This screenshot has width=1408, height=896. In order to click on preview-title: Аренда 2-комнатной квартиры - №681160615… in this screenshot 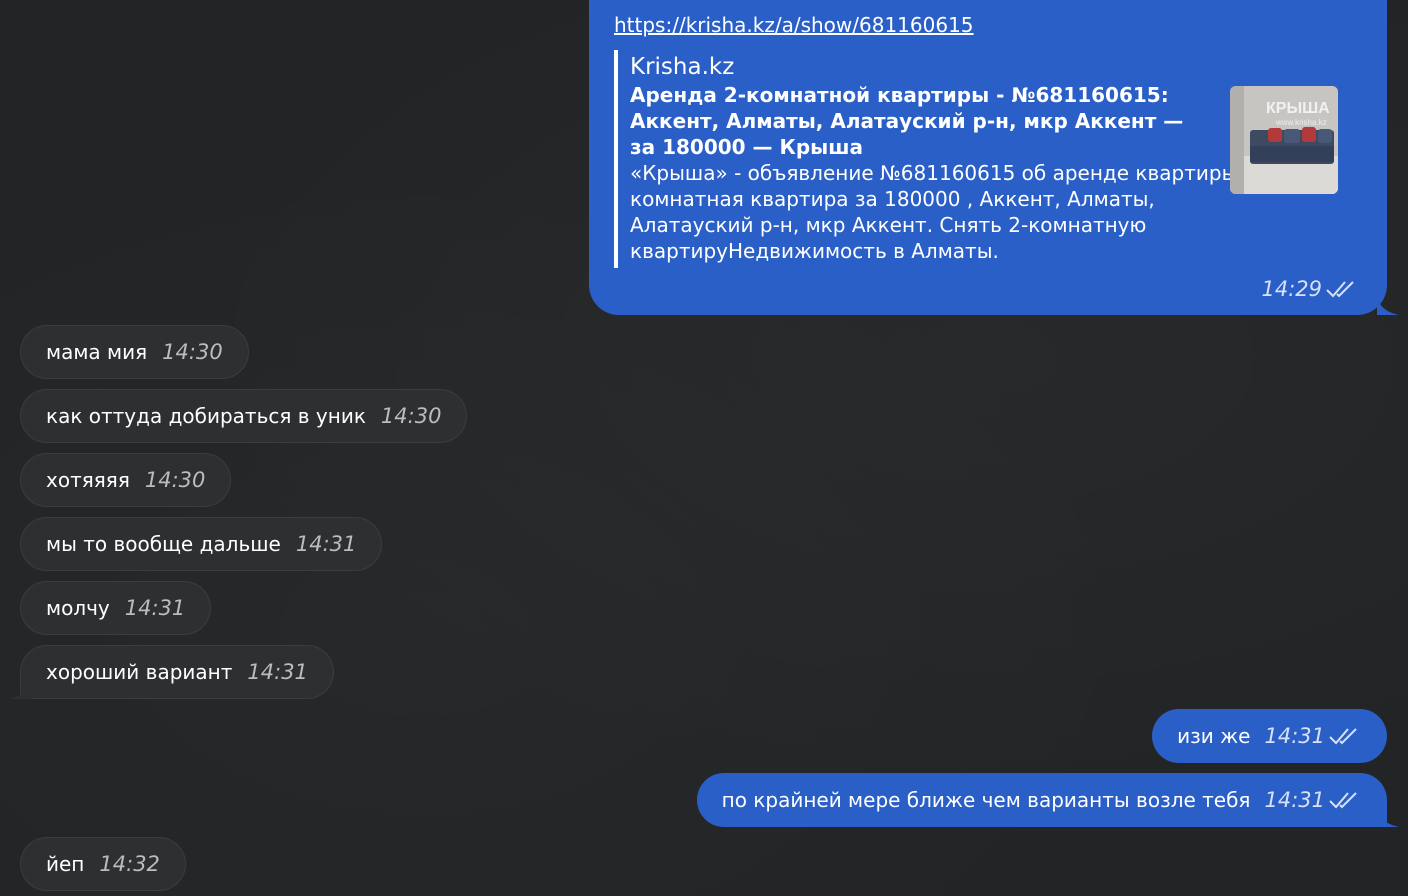, I will do `click(907, 121)`.